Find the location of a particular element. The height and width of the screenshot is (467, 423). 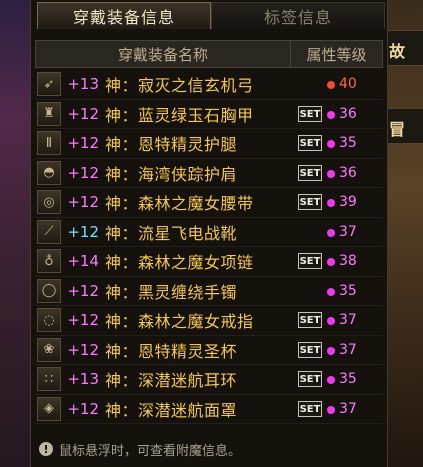

equipment-name: 神：海湾侠踪护肩 is located at coordinates (171, 174).